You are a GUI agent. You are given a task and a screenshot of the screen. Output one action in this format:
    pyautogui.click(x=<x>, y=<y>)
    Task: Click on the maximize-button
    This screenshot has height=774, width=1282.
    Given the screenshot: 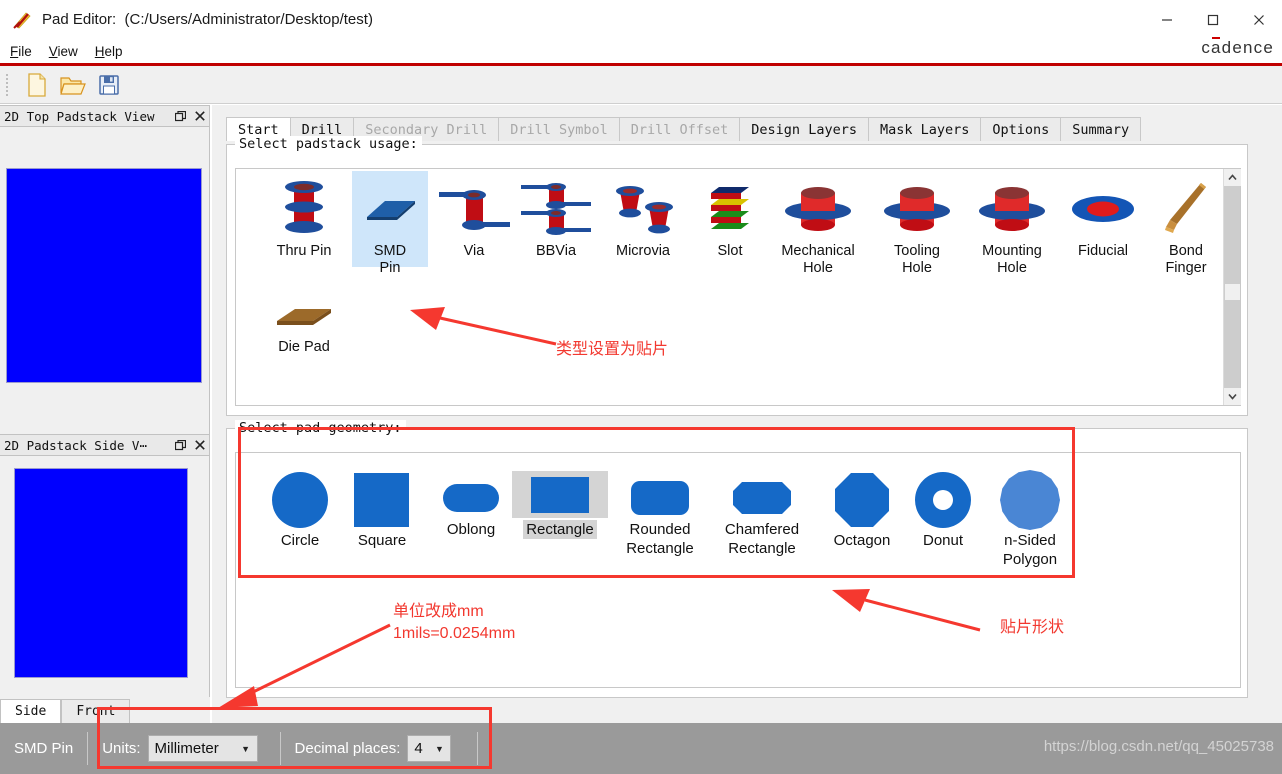 What is the action you would take?
    pyautogui.click(x=1213, y=19)
    